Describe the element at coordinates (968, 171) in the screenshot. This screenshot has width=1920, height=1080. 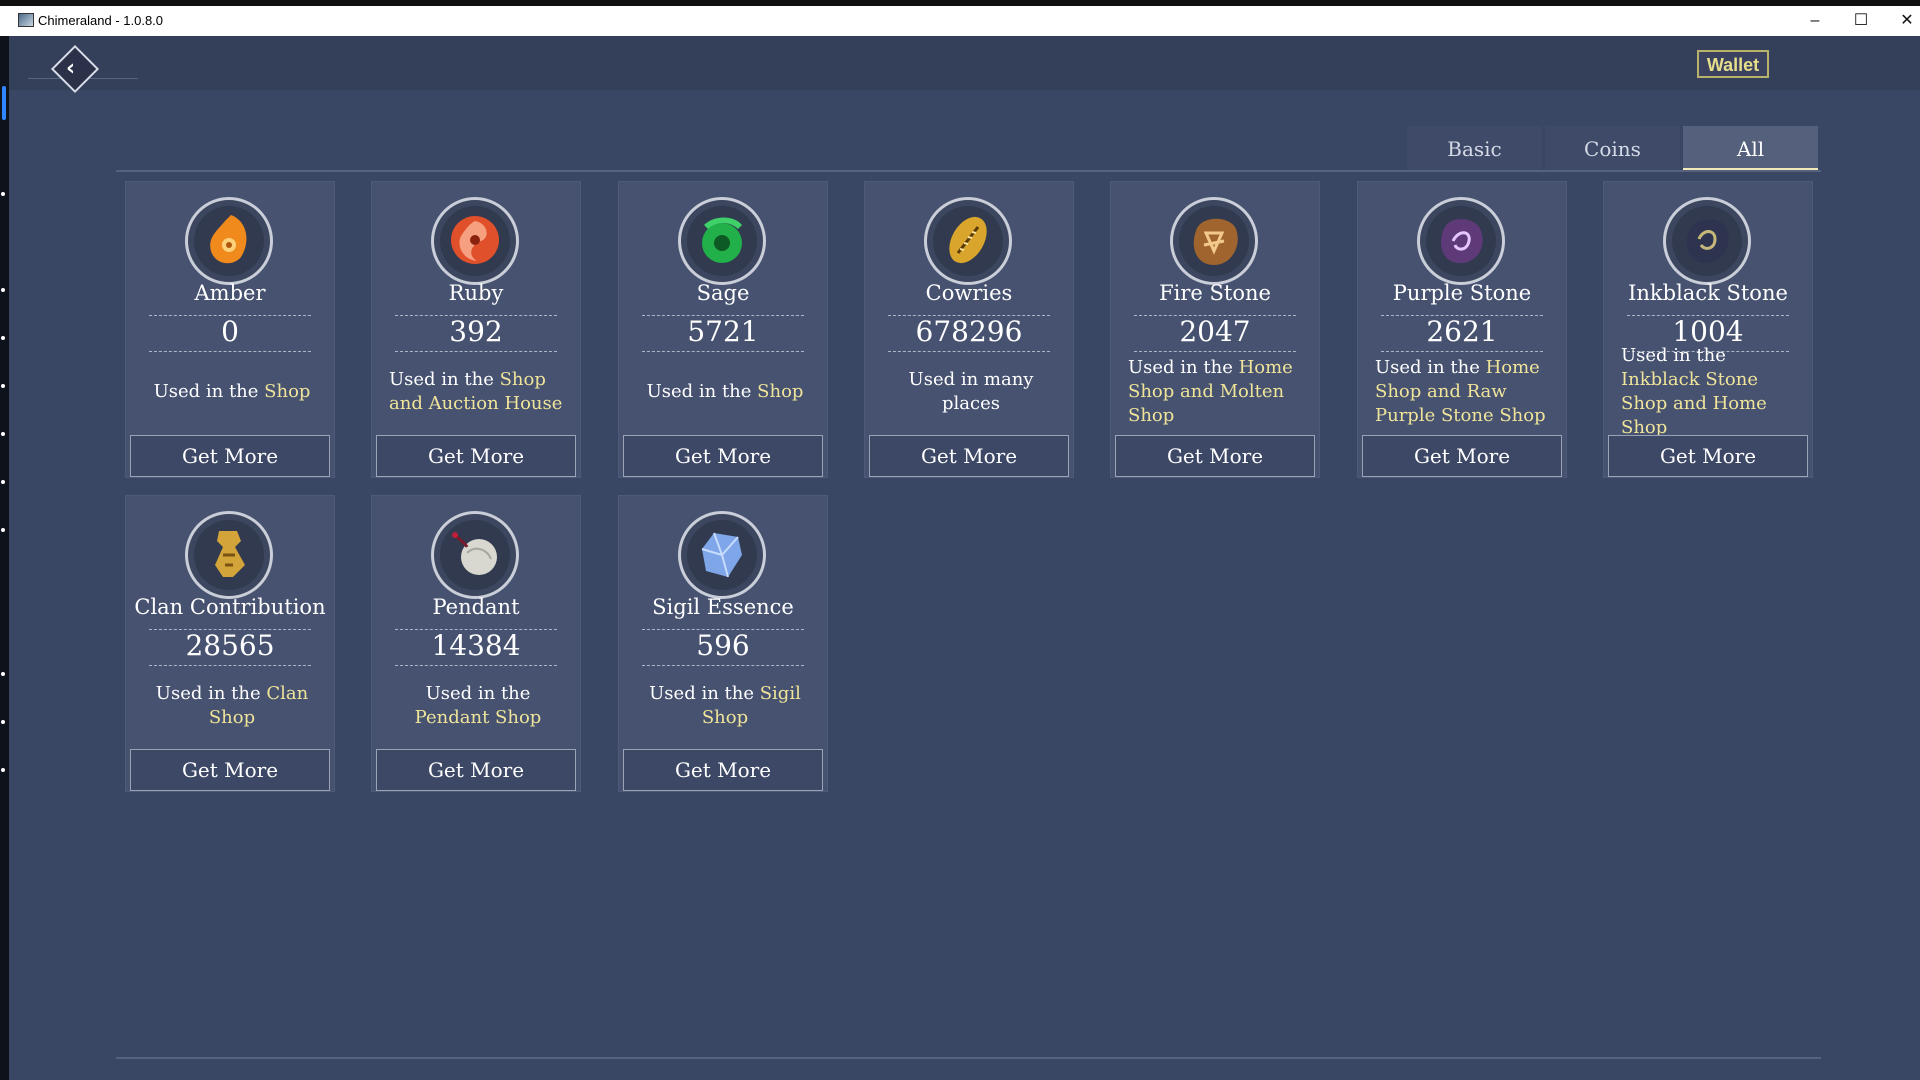
I see `tabs-divider` at that location.